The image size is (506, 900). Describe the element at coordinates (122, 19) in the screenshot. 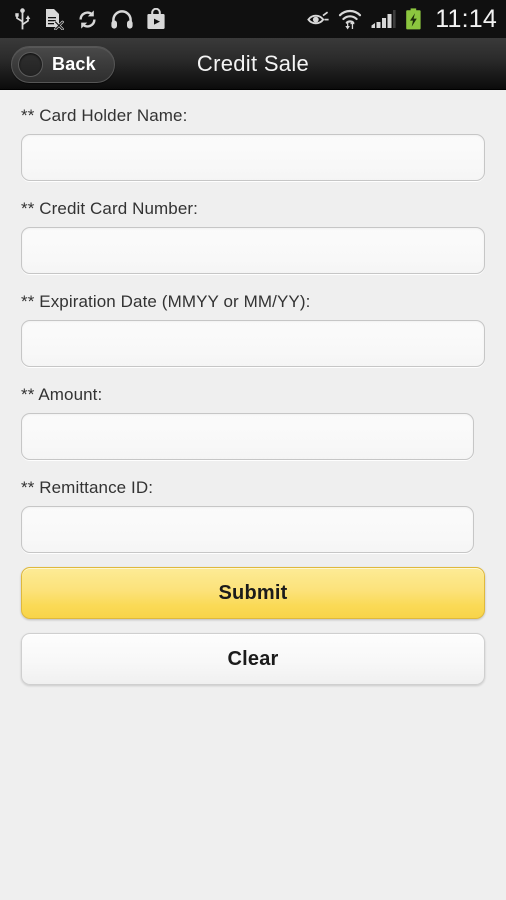

I see `headphones-icon` at that location.